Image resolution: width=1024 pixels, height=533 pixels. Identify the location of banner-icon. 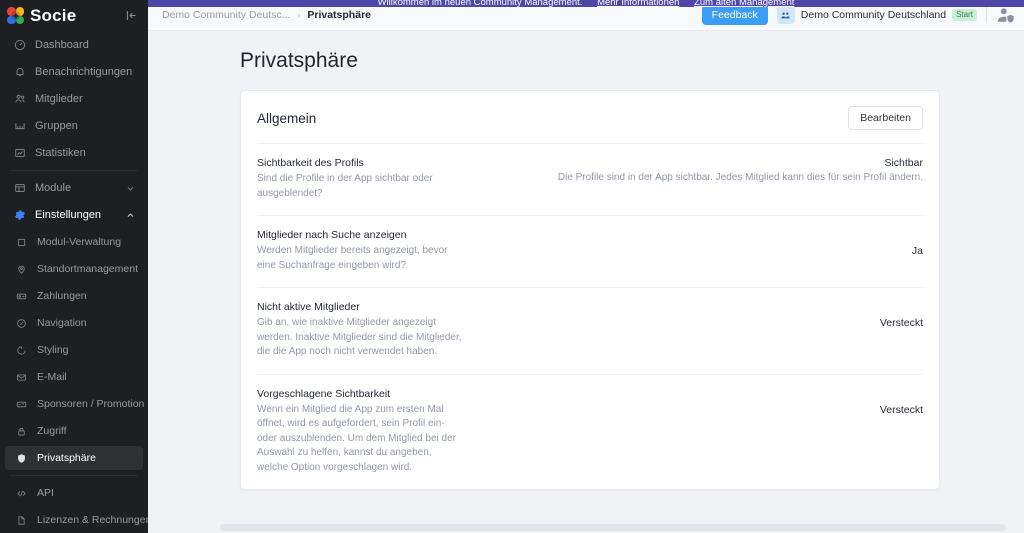
(21, 404).